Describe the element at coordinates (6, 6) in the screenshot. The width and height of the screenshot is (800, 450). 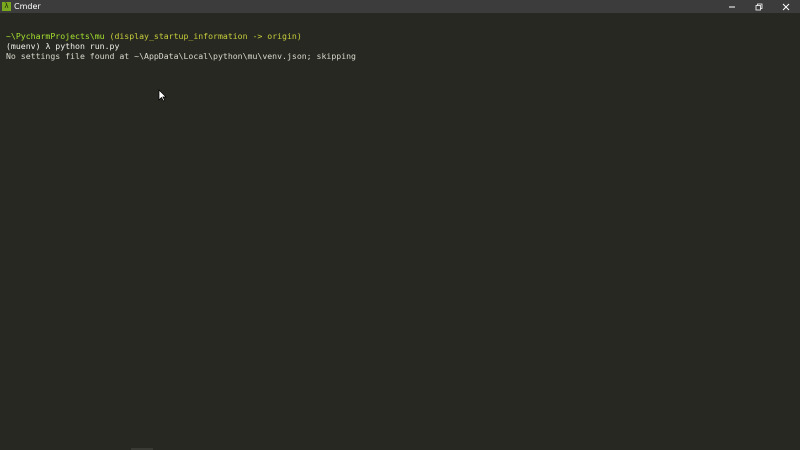
I see `cmder-app-icon: λ` at that location.